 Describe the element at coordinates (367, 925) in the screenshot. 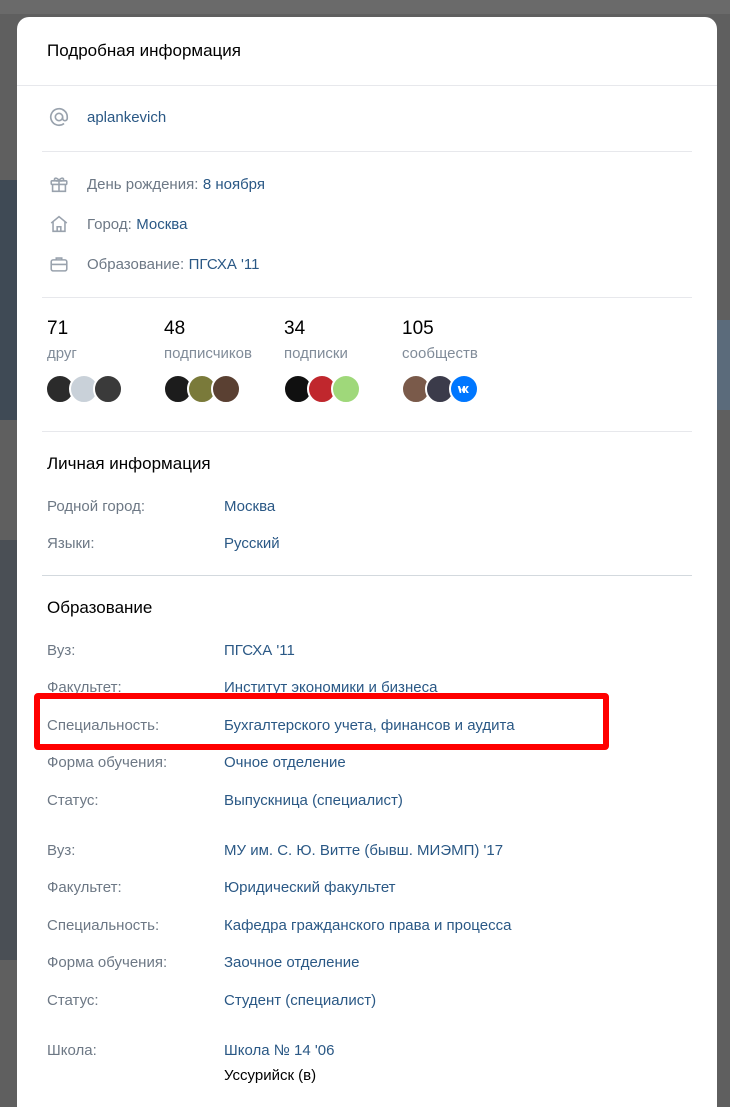

I see `specialty-value: Кафедра гражданского права и процесса` at that location.